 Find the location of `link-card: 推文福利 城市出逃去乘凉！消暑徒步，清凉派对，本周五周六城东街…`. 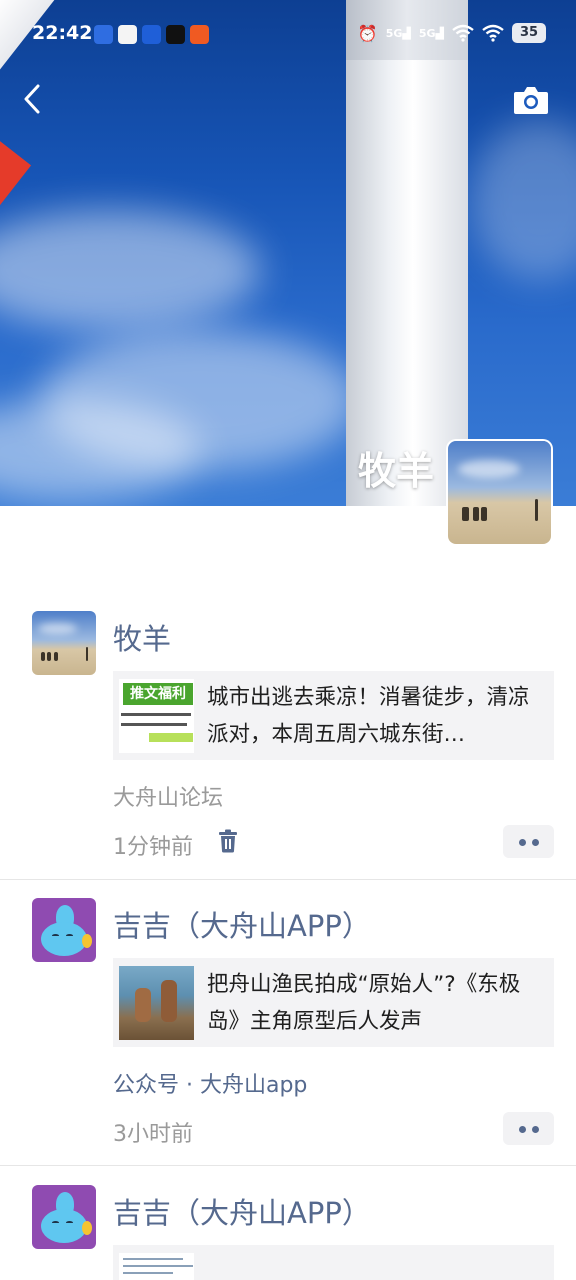

link-card: 推文福利 城市出逃去乘凉！消暑徒步，清凉派对，本周五周六城东街… is located at coordinates (333, 715).